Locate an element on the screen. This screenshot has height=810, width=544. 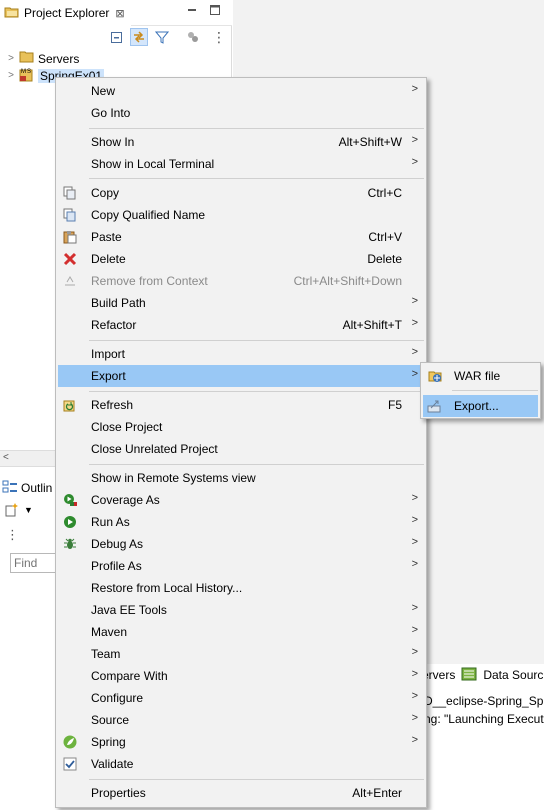
menu-item-import: Import > is located at coordinates (241, 354).